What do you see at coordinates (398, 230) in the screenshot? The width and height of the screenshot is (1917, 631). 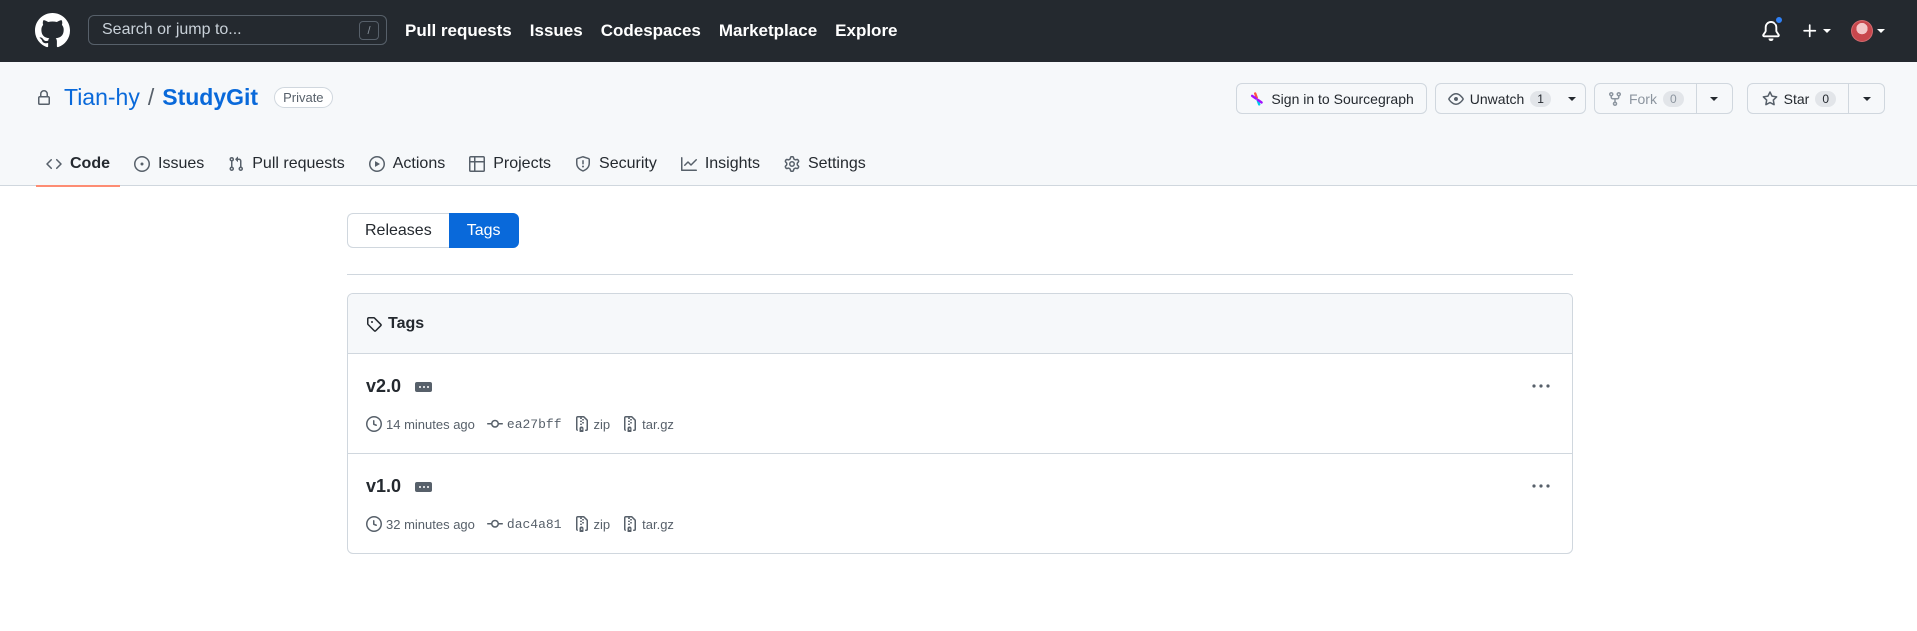 I see `releases-button: Releases` at bounding box center [398, 230].